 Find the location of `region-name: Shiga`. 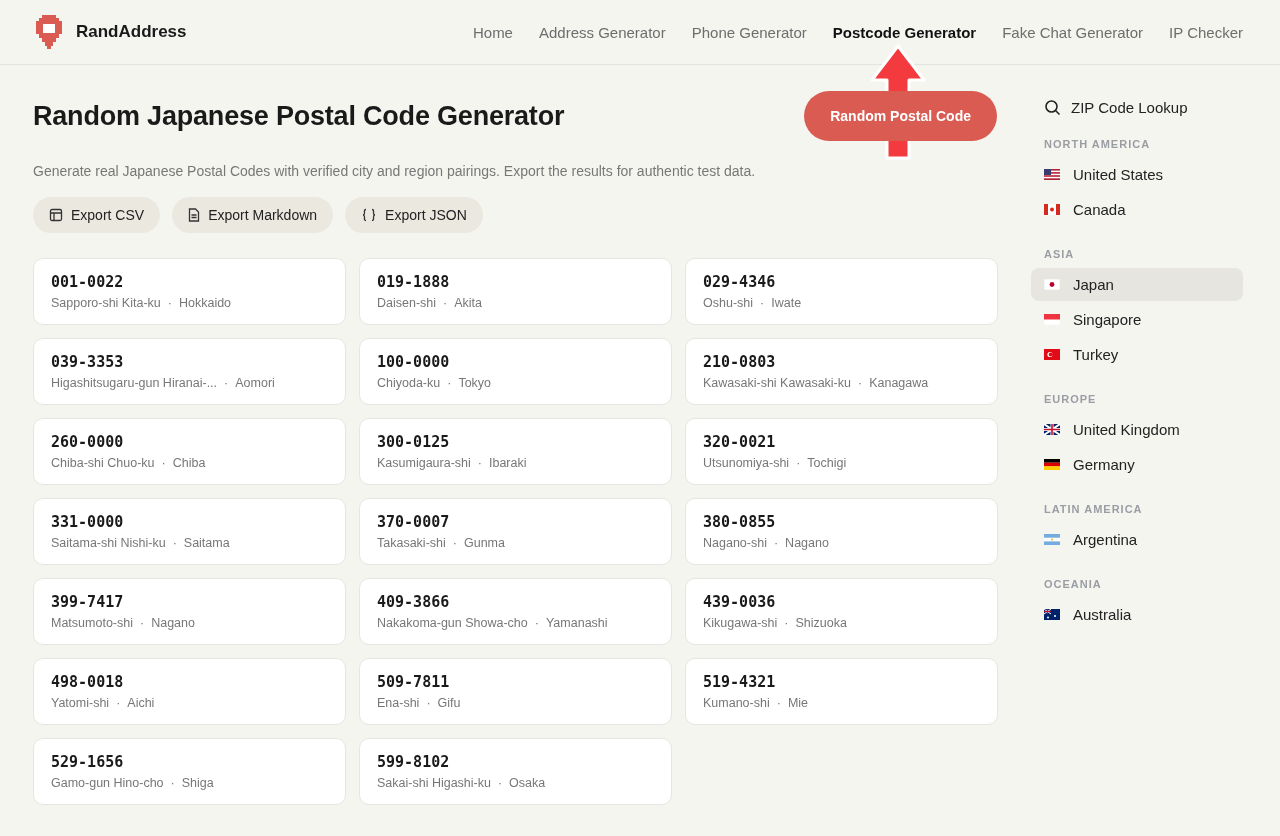

region-name: Shiga is located at coordinates (197, 783).